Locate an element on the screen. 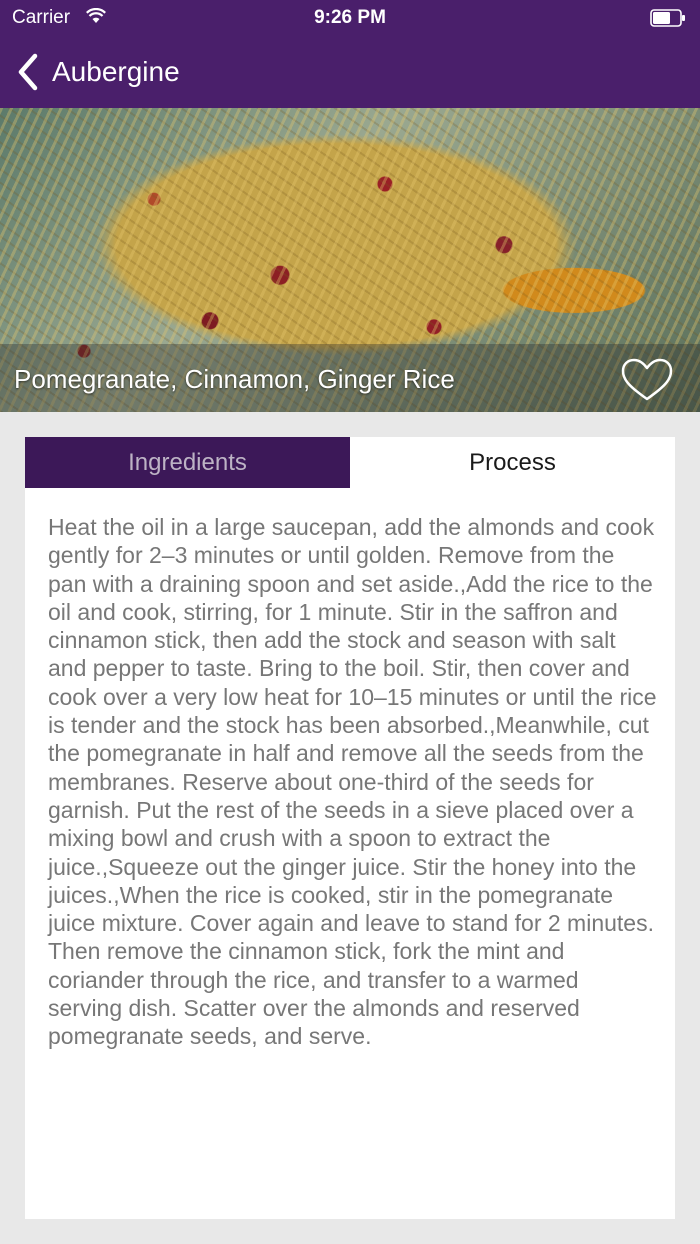 This screenshot has height=1244, width=700. app-header: Carrier 9:26 PM Aubergine is located at coordinates (350, 54).